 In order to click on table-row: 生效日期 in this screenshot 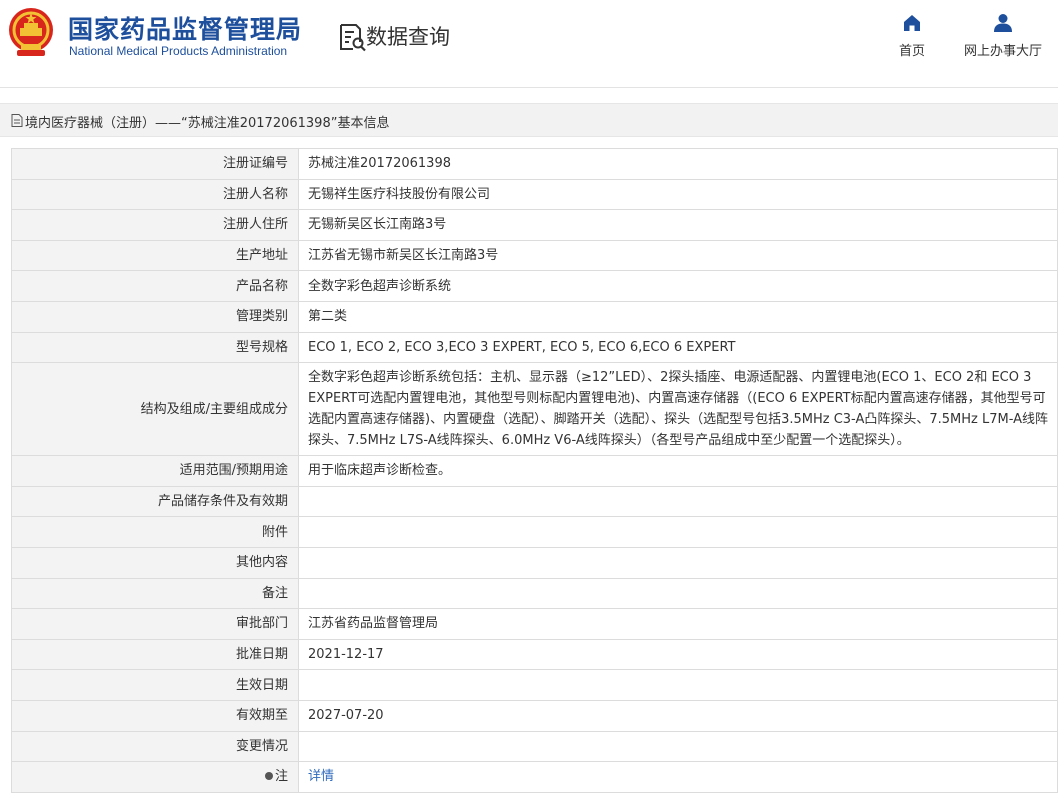, I will do `click(534, 685)`.